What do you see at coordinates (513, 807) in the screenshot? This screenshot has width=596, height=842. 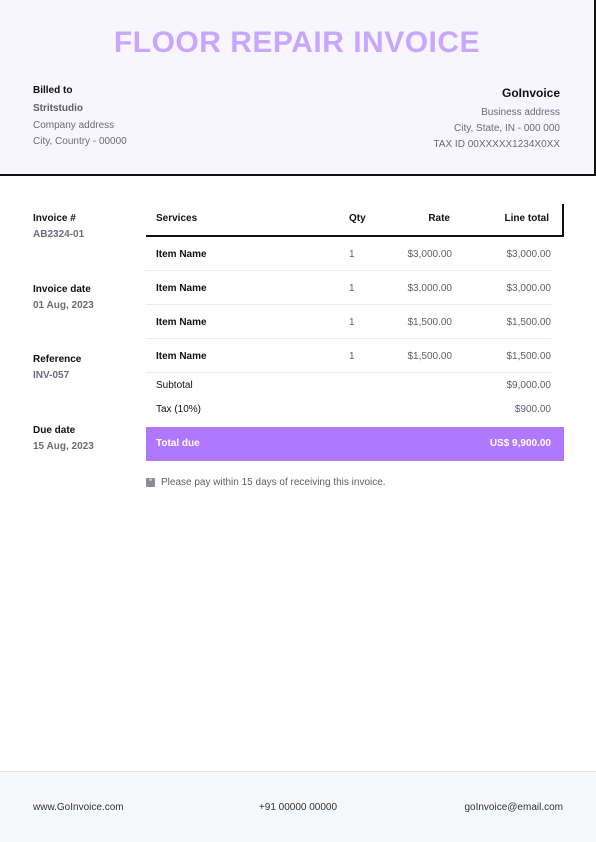 I see `footer-email: goInvoice@email.com` at bounding box center [513, 807].